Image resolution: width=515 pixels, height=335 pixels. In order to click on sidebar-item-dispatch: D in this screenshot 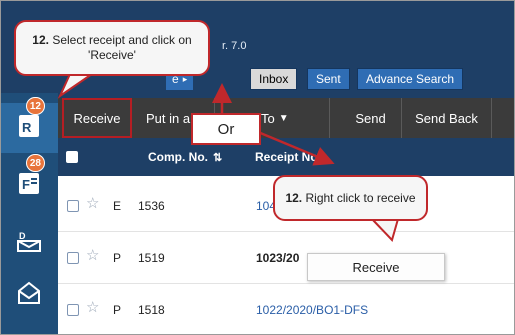, I will do `click(29, 243)`.